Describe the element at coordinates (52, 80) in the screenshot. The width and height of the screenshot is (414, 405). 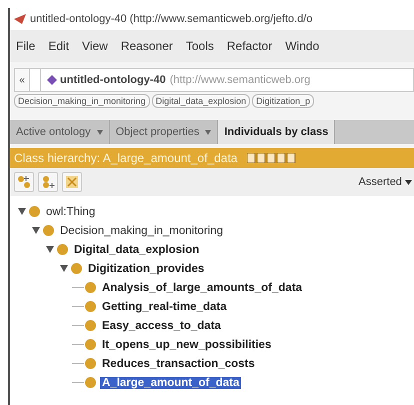
I see `ontology-icon` at that location.